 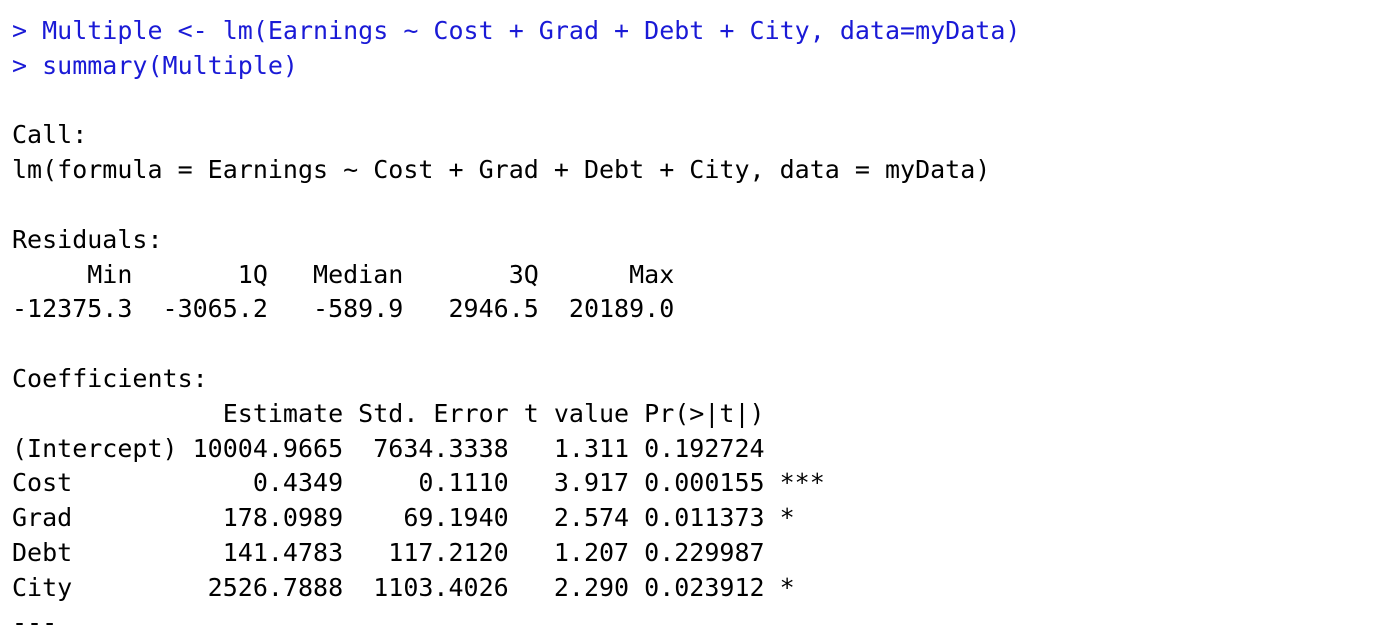 I want to click on coefficients-header: Coefficients:, so click(x=110, y=378).